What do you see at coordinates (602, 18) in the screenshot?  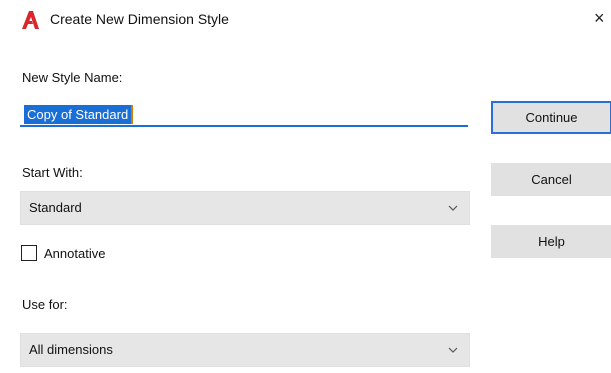 I see `close-button: ×` at bounding box center [602, 18].